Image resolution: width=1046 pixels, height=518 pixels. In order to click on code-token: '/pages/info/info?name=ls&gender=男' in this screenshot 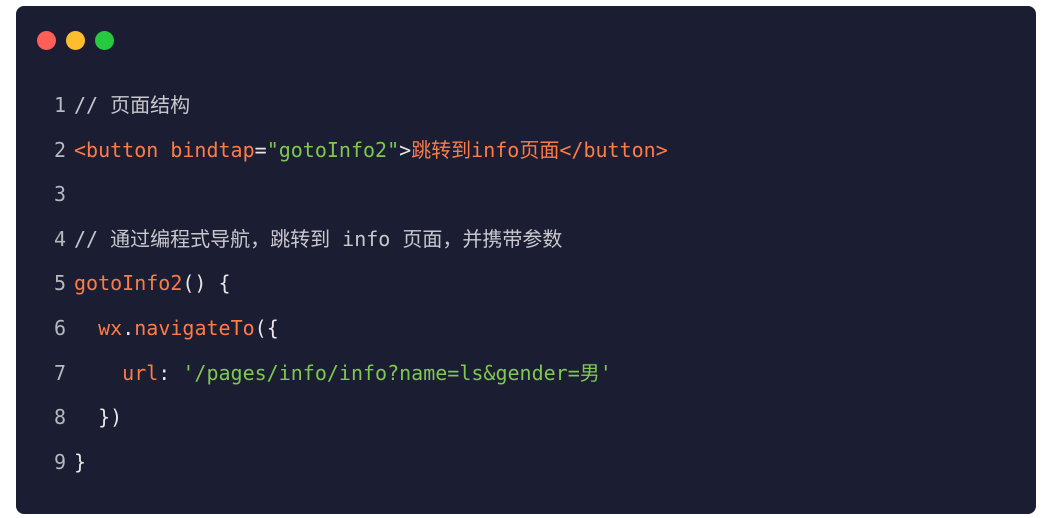, I will do `click(397, 372)`.